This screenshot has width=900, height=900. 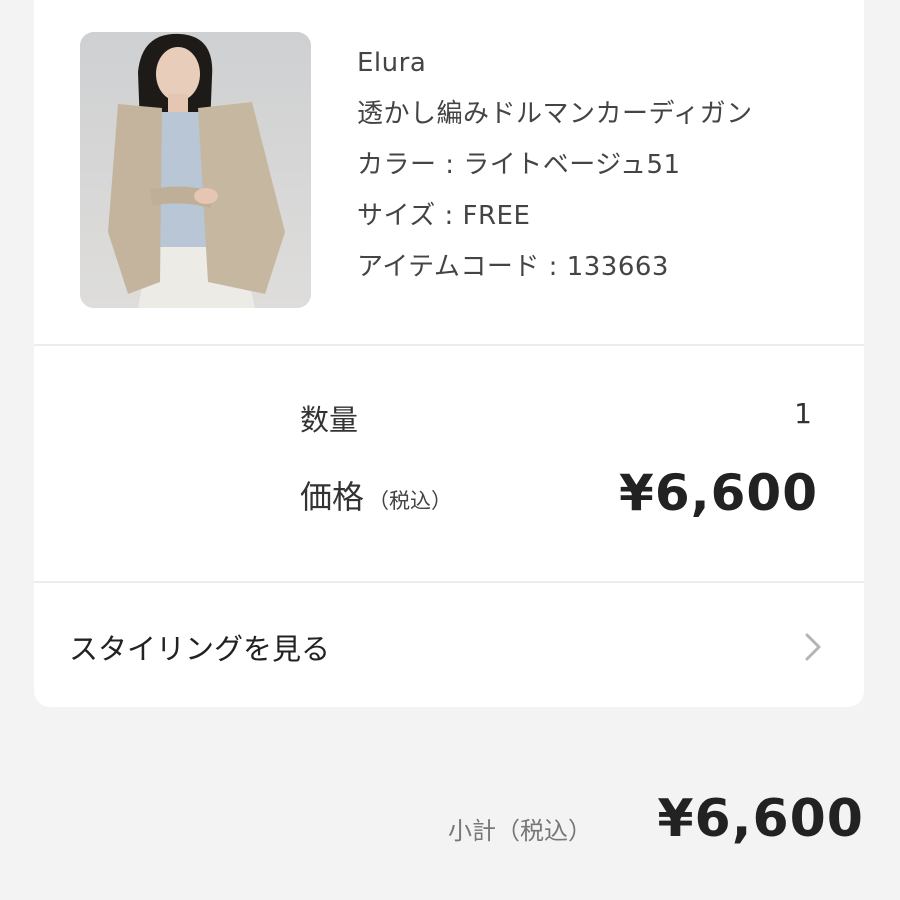 I want to click on brand-name: Elura, so click(x=392, y=63).